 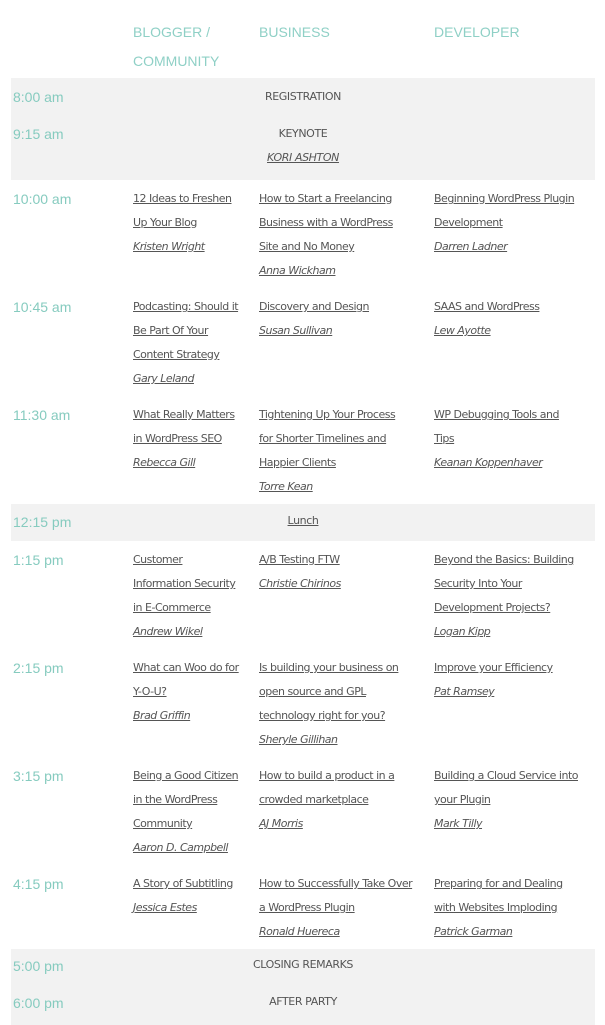 What do you see at coordinates (468, 222) in the screenshot?
I see `session-title-link: Development` at bounding box center [468, 222].